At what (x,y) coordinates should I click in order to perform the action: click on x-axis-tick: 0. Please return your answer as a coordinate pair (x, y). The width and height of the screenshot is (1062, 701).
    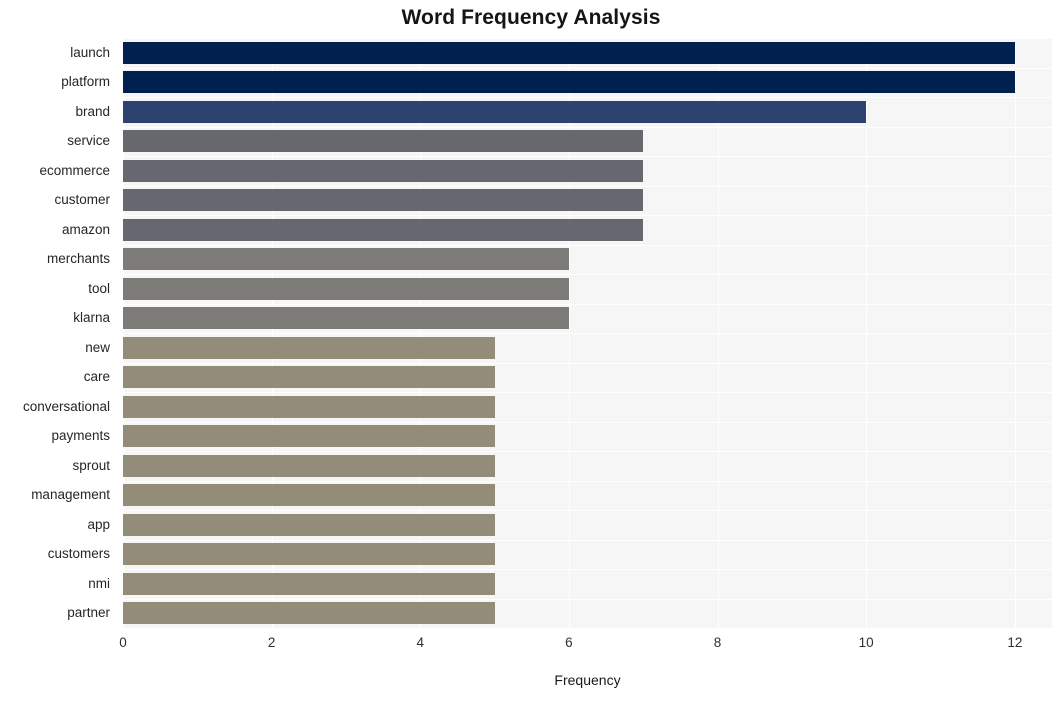
    Looking at the image, I should click on (123, 642).